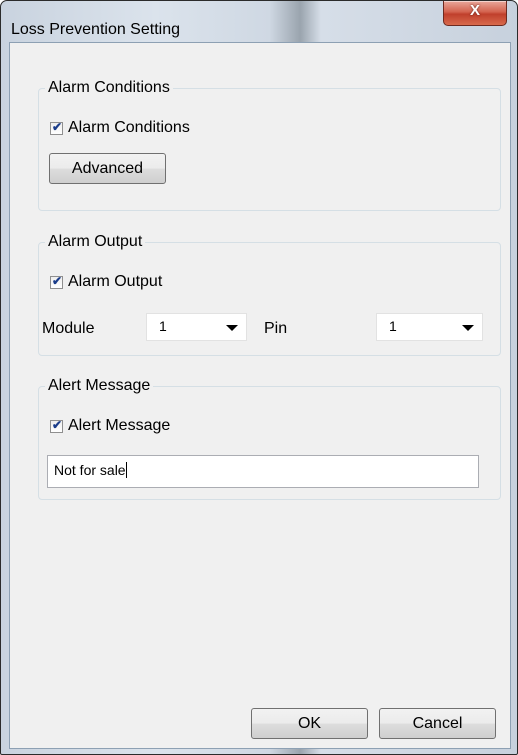 The image size is (518, 755). I want to click on module-select-value: 1, so click(163, 326).